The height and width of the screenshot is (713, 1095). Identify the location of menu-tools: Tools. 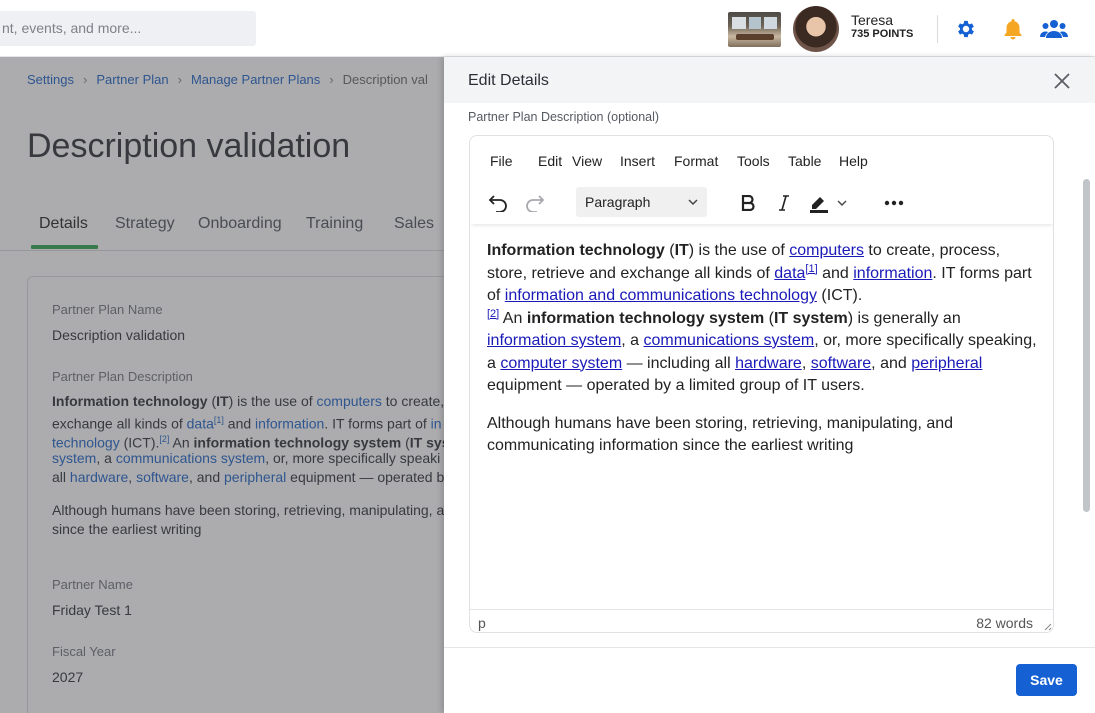
(753, 161).